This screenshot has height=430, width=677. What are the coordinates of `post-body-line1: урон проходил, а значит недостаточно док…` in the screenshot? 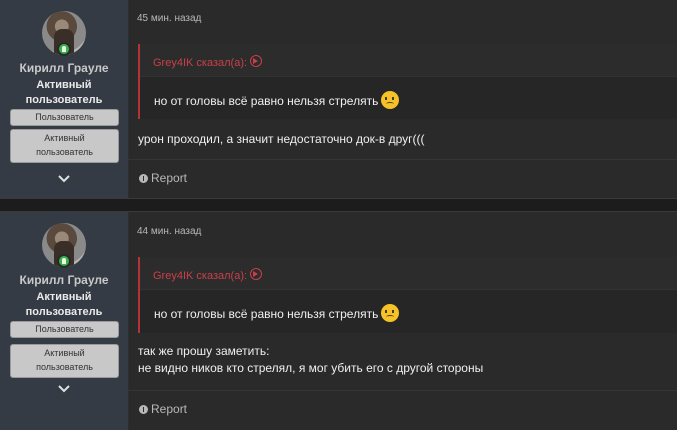 It's located at (281, 139).